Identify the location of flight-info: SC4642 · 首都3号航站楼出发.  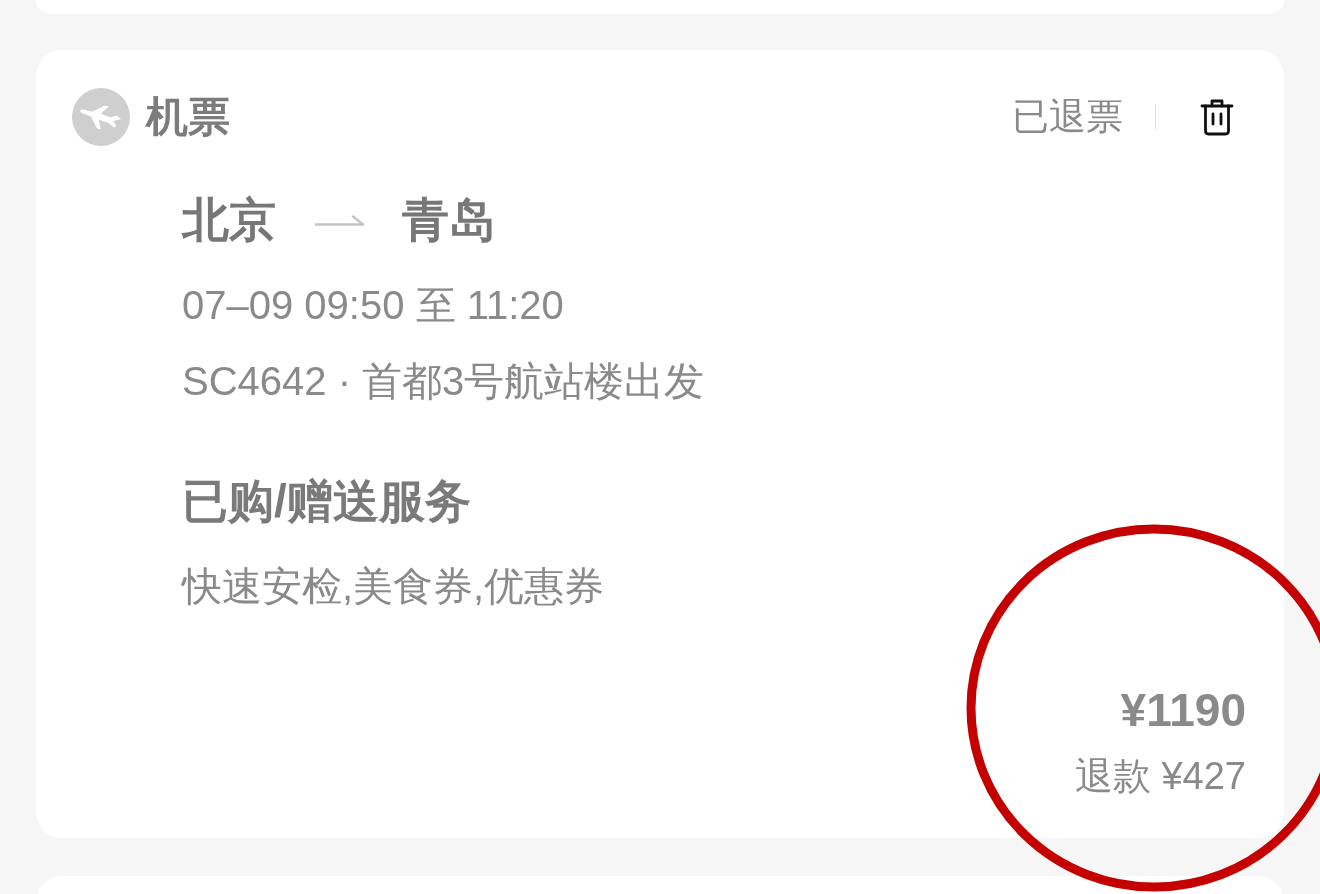
(443, 381).